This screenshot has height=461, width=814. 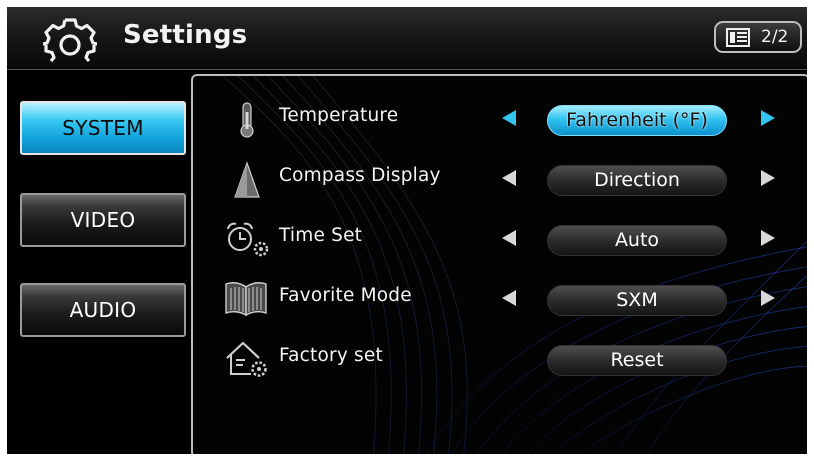 I want to click on compass-right-arrow, so click(x=768, y=178).